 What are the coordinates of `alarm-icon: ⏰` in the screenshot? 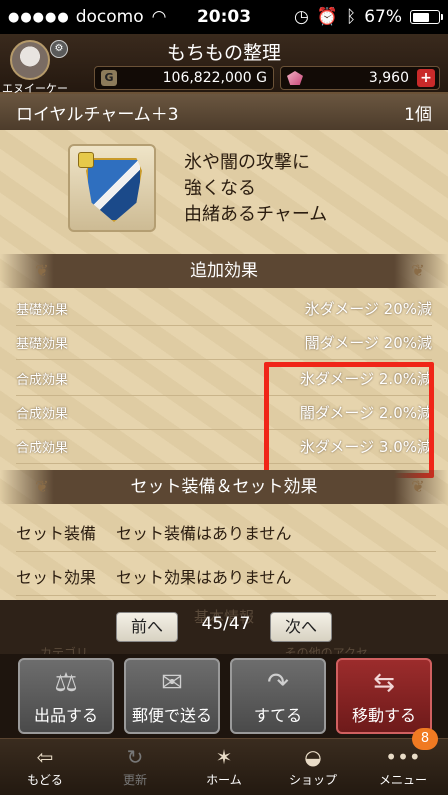 It's located at (327, 17).